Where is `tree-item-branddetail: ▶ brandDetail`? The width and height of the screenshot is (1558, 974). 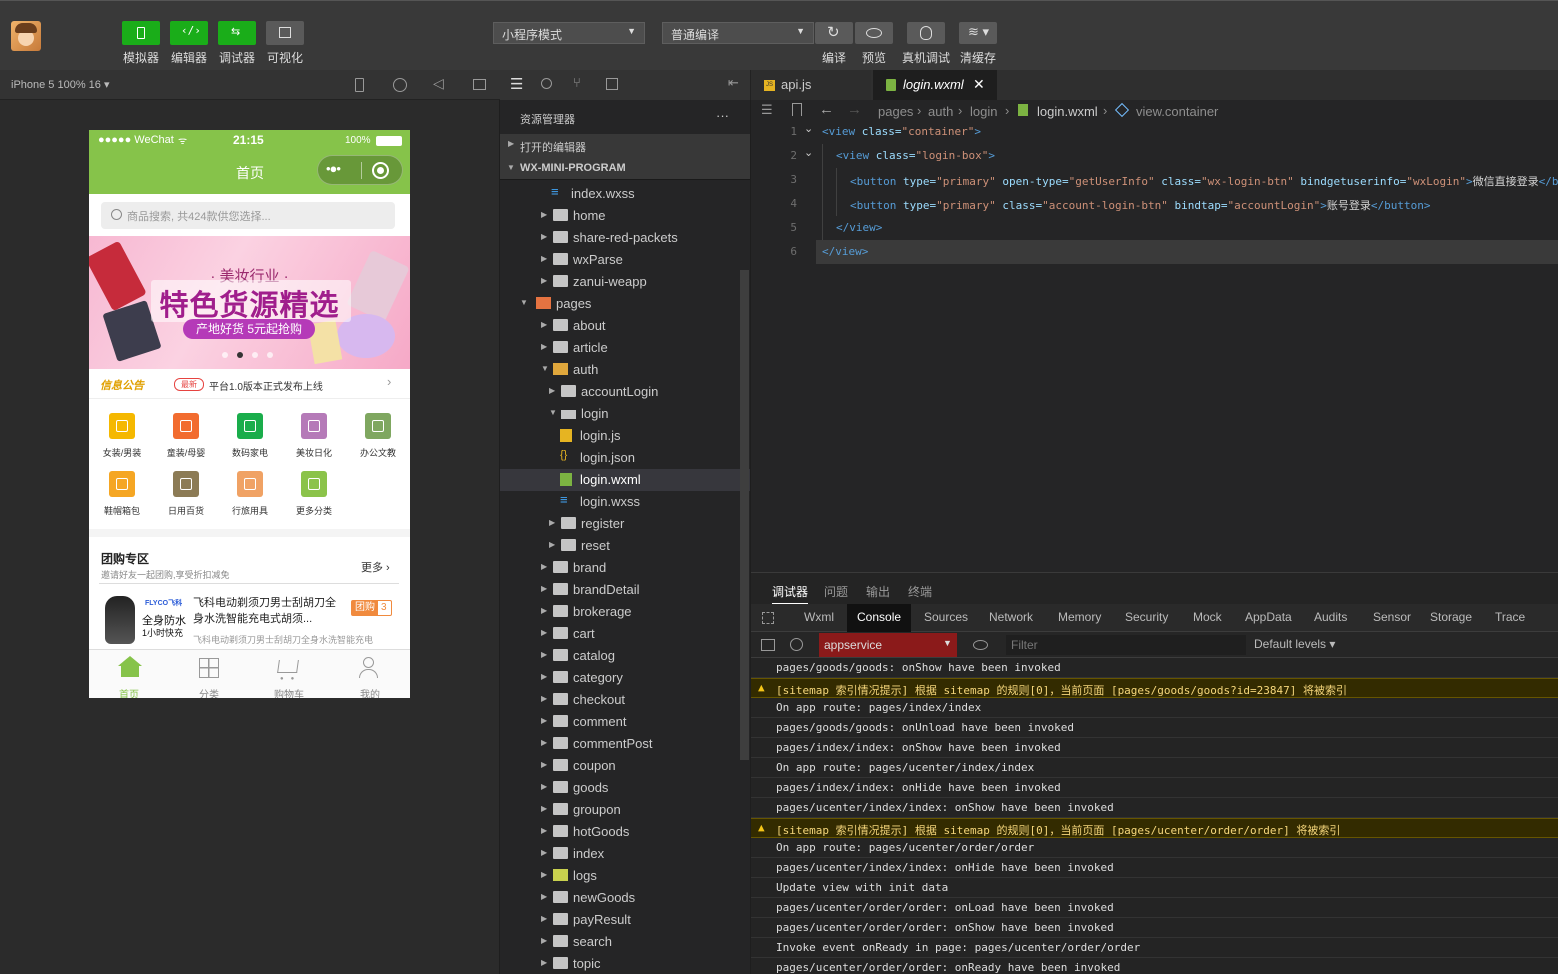
tree-item-branddetail: ▶ brandDetail is located at coordinates (625, 590).